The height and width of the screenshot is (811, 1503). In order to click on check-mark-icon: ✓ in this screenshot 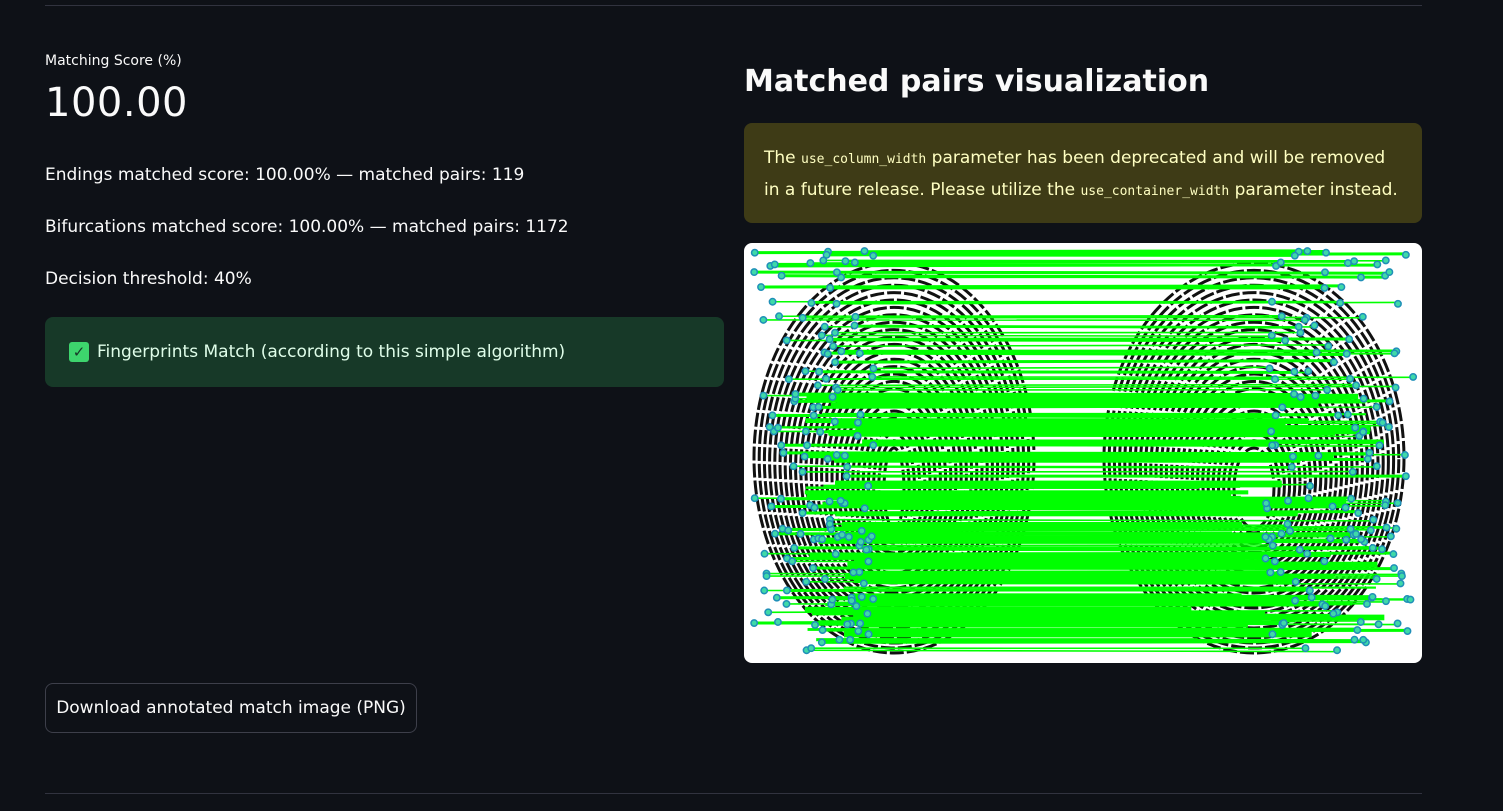, I will do `click(79, 352)`.